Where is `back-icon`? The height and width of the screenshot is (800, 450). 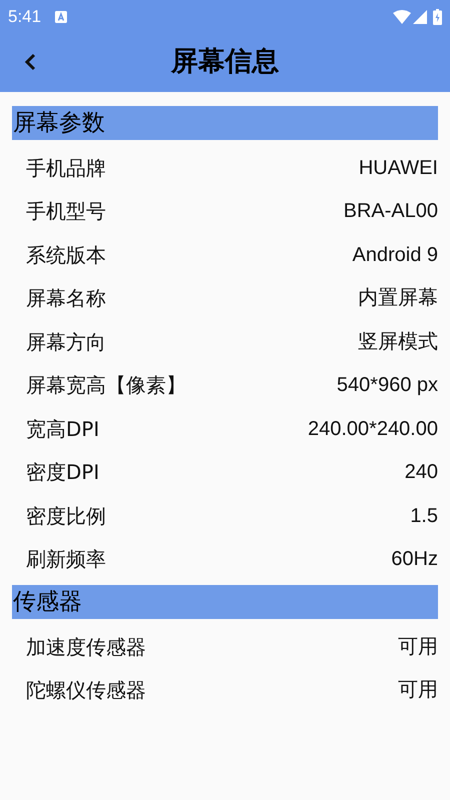 back-icon is located at coordinates (30, 62).